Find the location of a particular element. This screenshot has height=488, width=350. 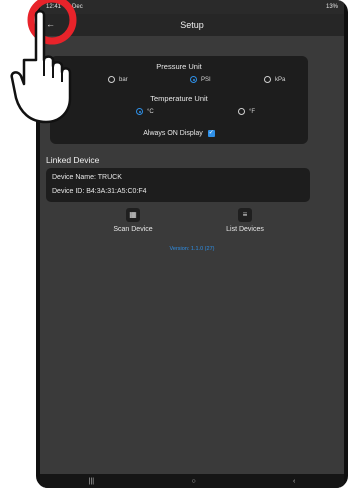

radio-psi is located at coordinates (193, 79).